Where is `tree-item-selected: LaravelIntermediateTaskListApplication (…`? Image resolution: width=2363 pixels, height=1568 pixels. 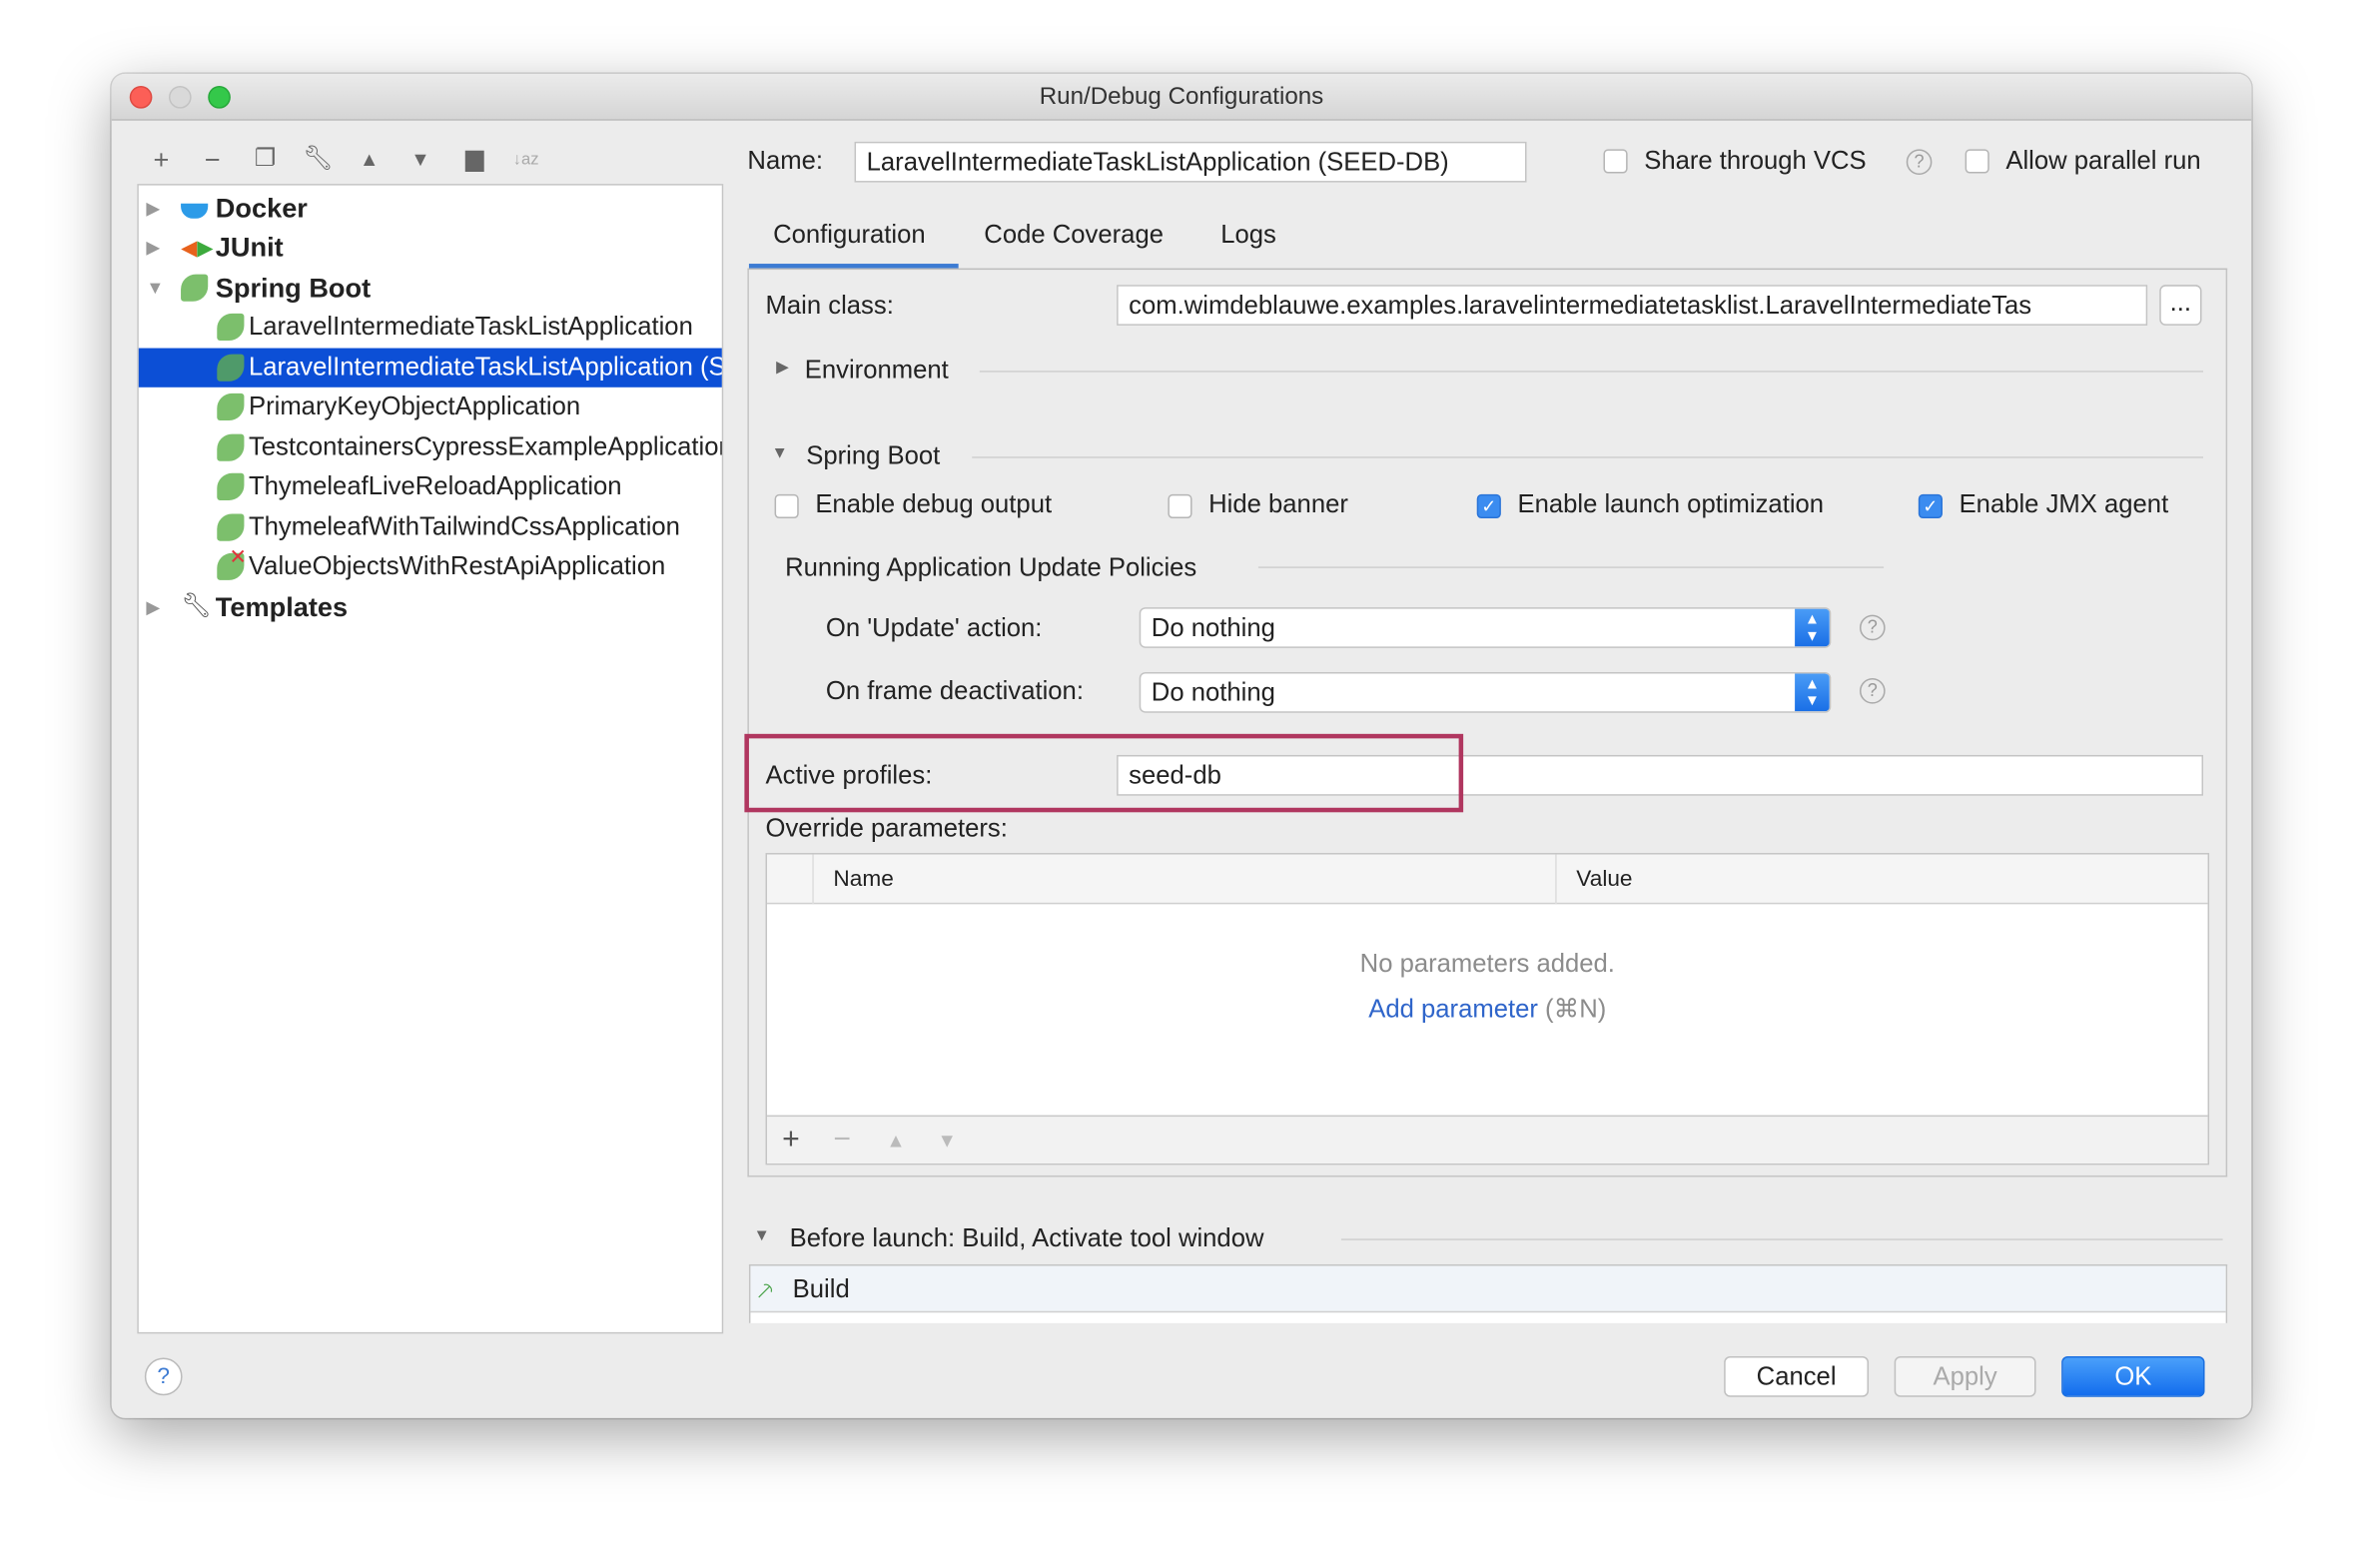
tree-item-selected: LaravelIntermediateTaskListApplication (… is located at coordinates (430, 368).